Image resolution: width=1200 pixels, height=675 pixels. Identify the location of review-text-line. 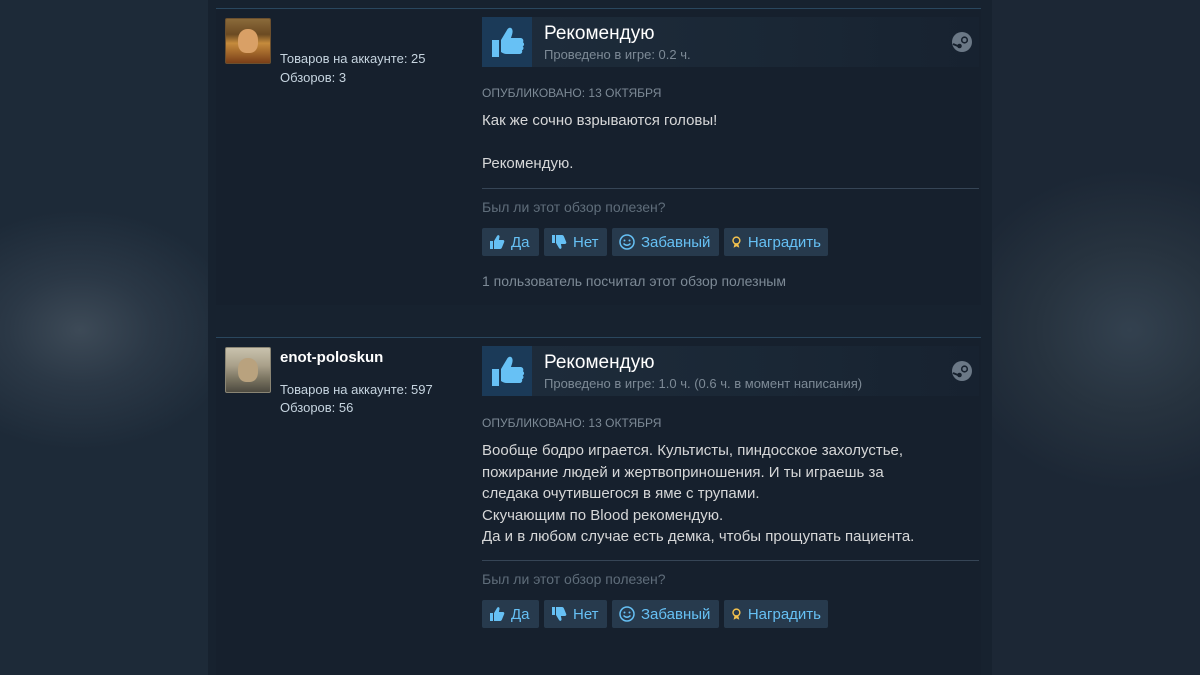
(727, 143).